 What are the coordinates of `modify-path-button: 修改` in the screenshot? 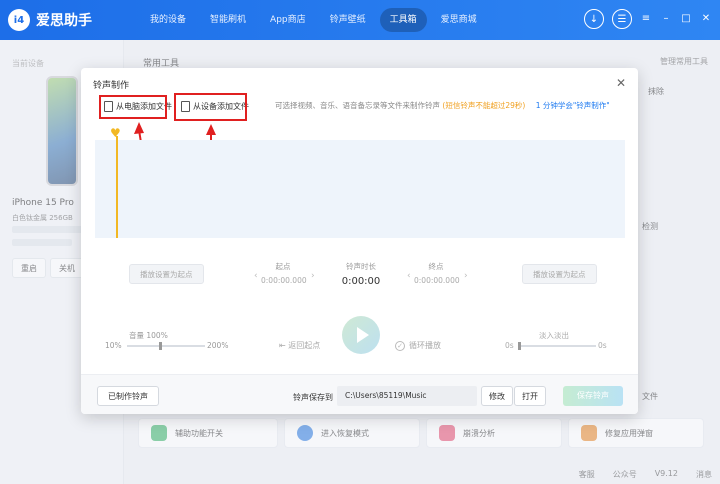 It's located at (497, 396).